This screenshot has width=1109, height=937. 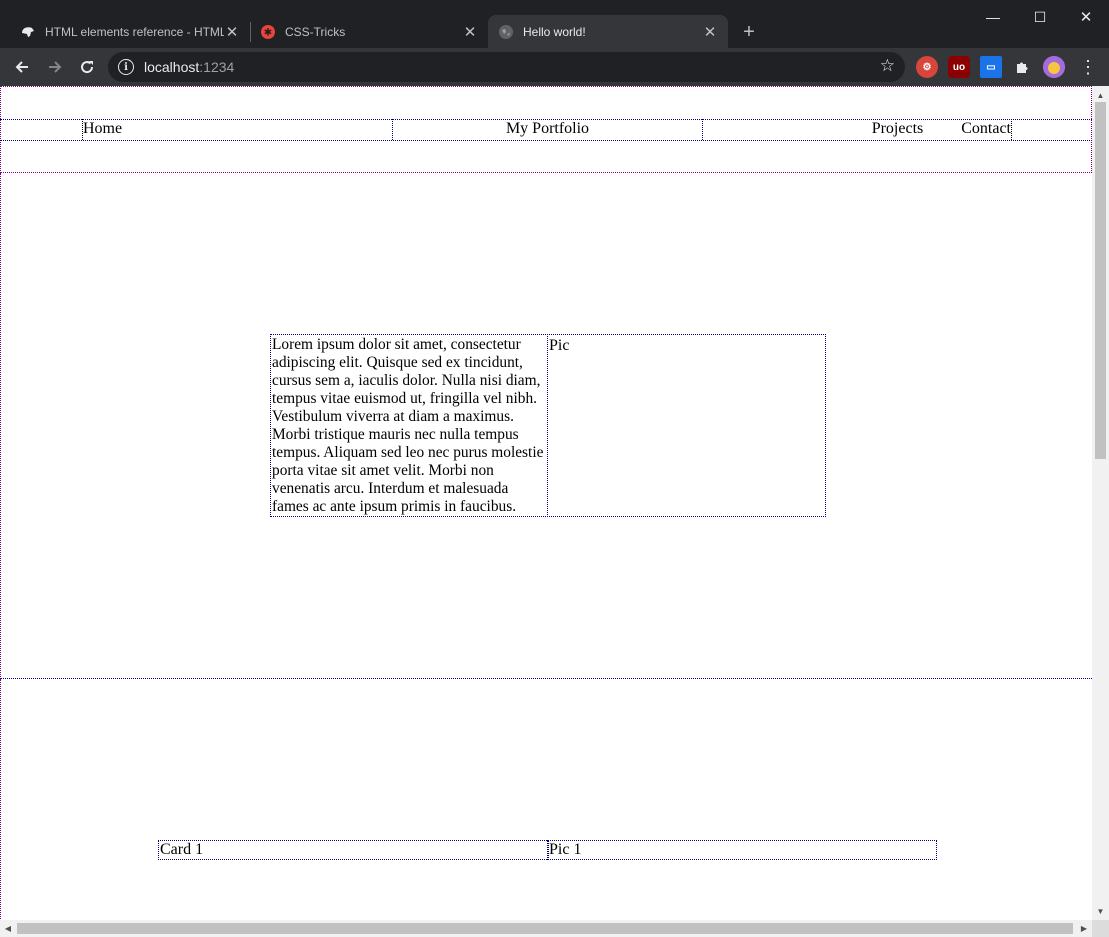 I want to click on reload-button, so click(x=87, y=67).